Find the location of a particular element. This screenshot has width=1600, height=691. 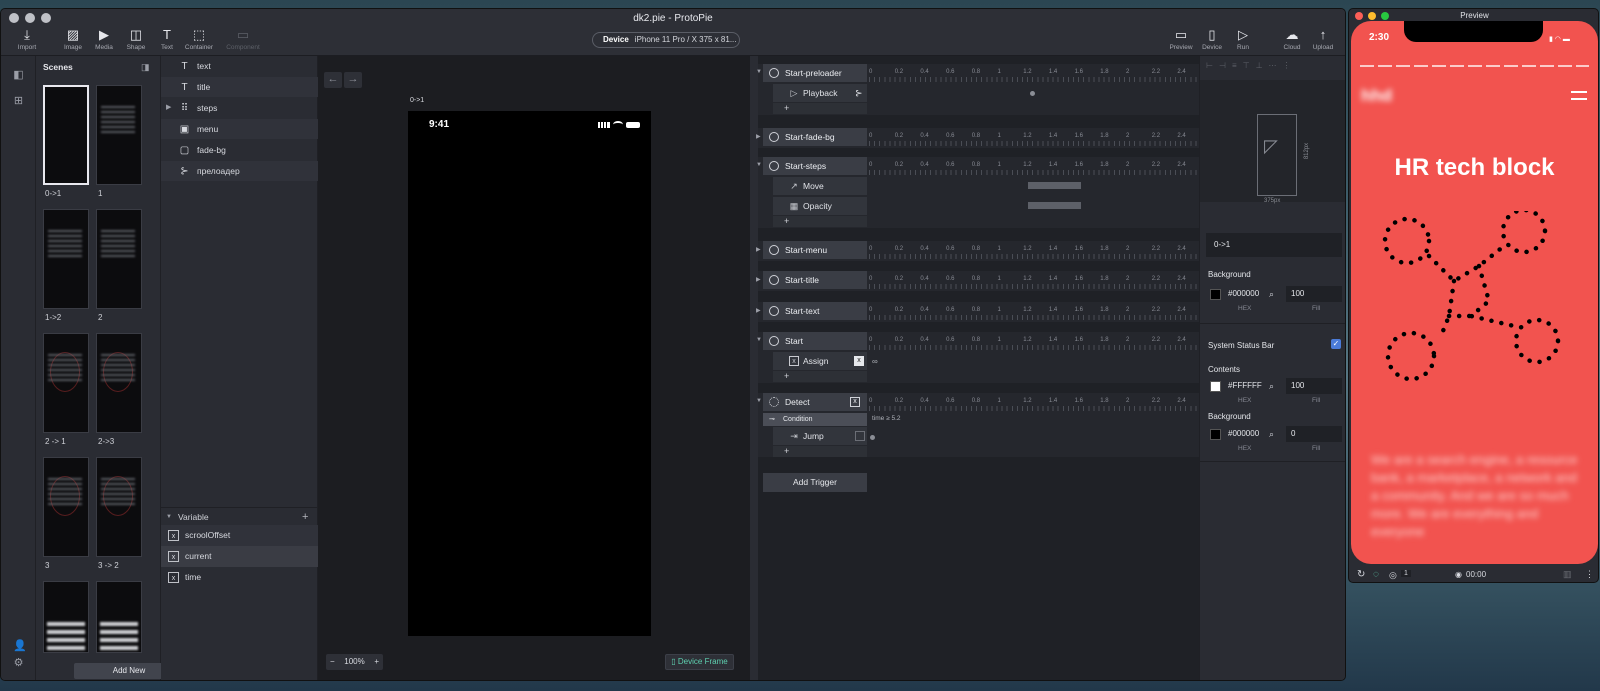

condition-row: ⊸ Condition is located at coordinates (815, 419).